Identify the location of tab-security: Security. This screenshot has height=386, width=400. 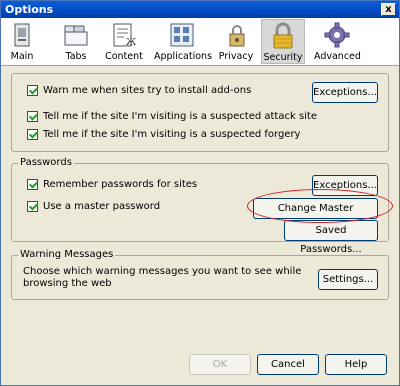
(283, 41).